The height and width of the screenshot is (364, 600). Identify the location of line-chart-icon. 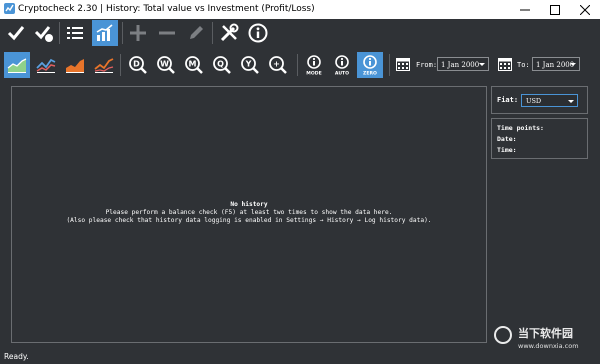
(46, 65).